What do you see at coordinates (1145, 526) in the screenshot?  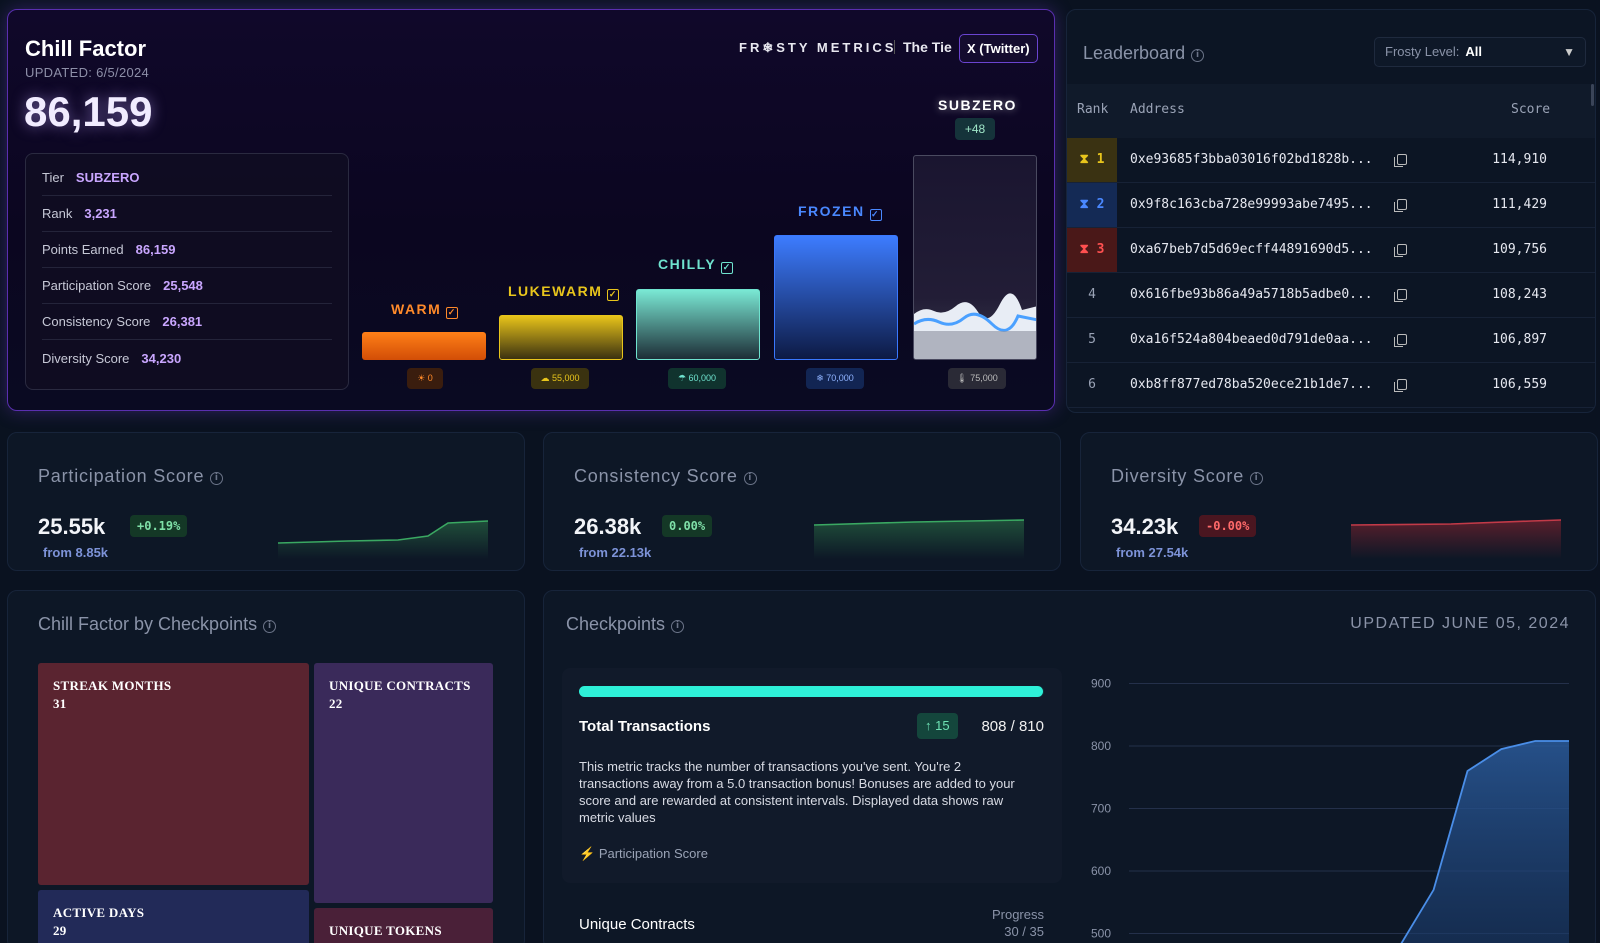 I see `score-value: 34.23k` at bounding box center [1145, 526].